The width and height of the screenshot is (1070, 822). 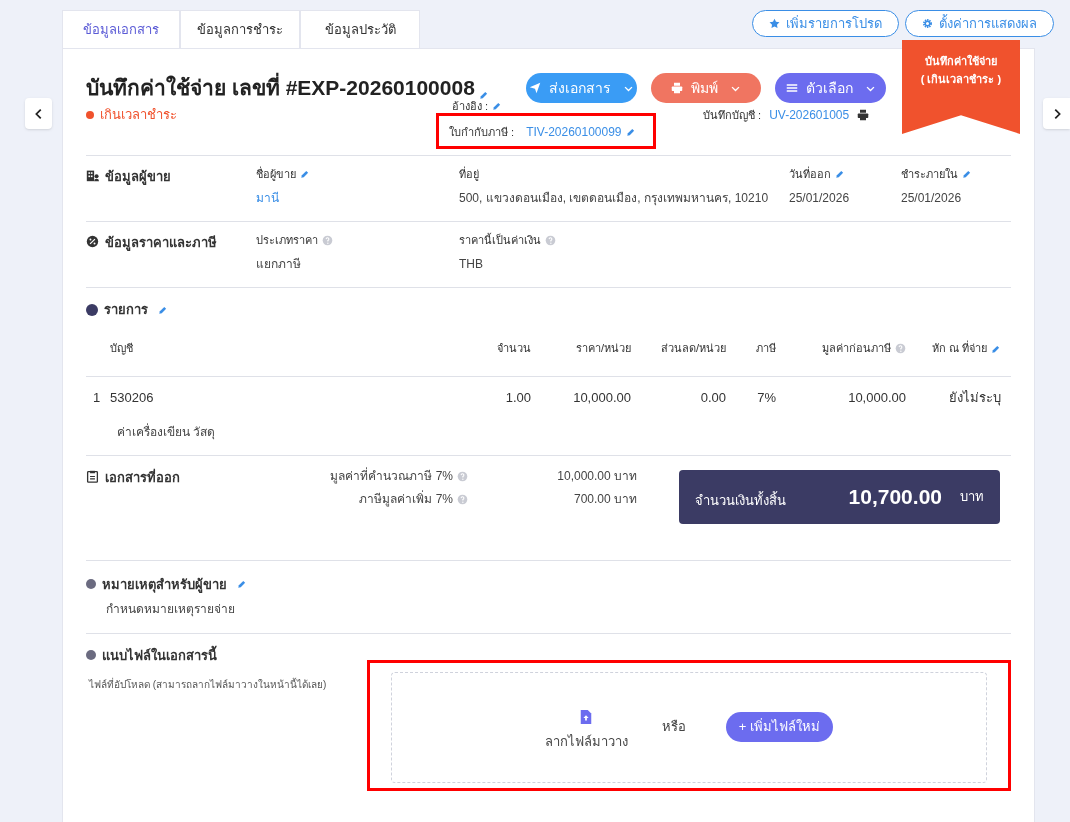 I want to click on clipboard-icon, so click(x=92, y=476).